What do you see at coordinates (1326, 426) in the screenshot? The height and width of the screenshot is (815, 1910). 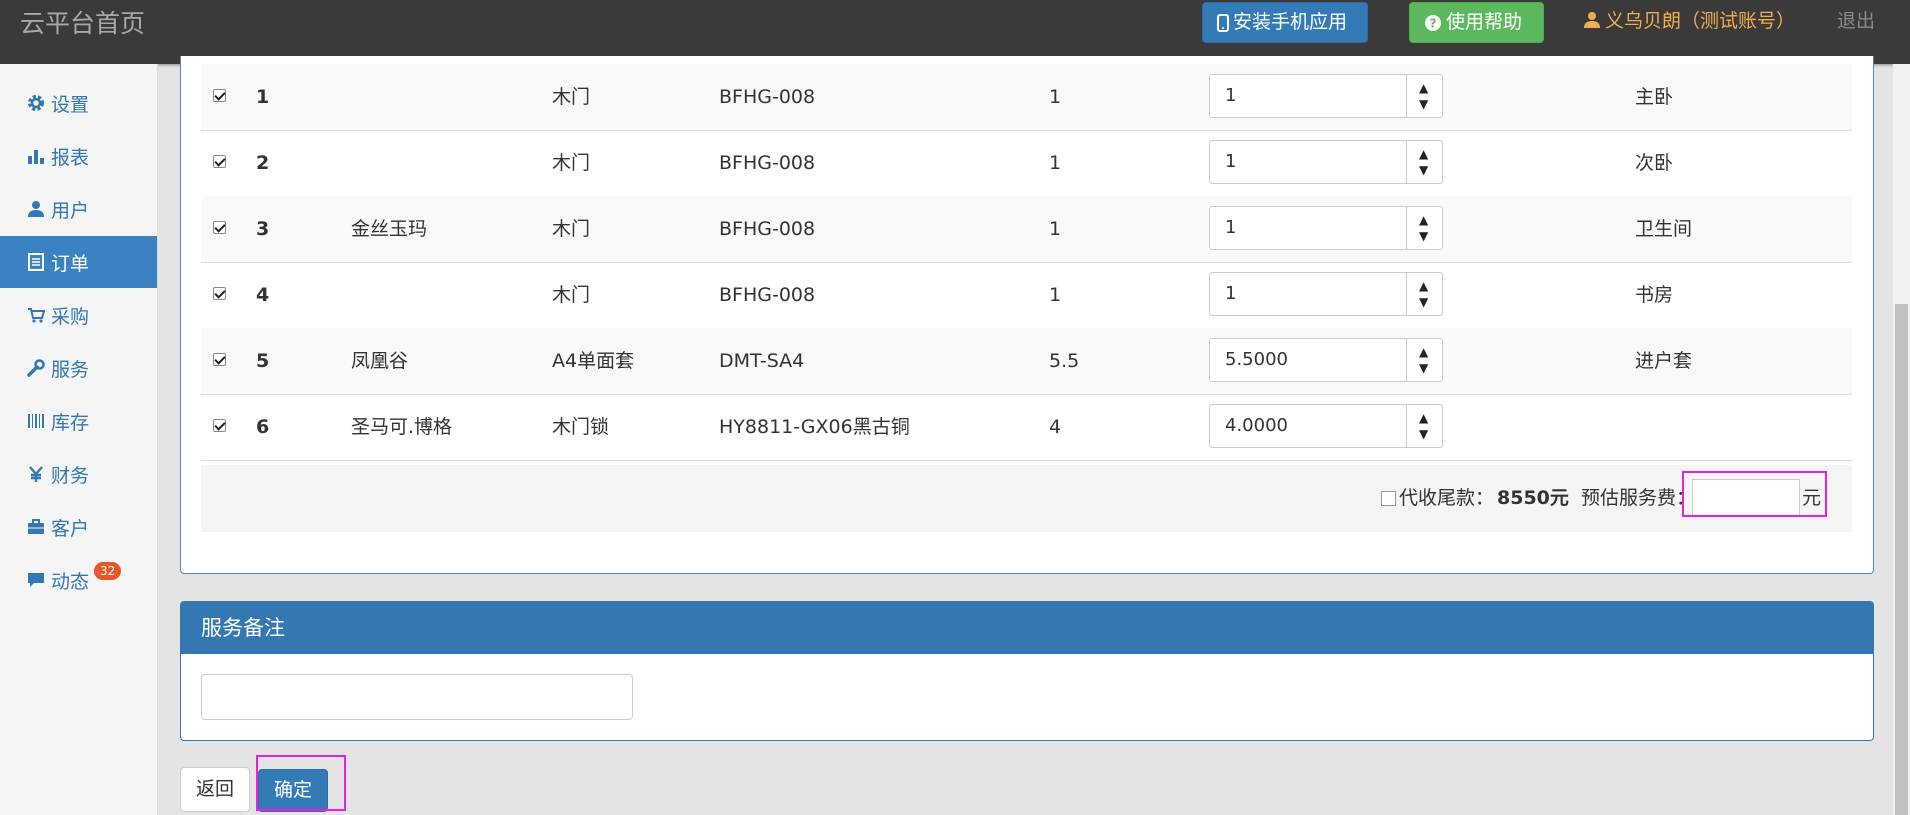 I see `service-quantity-stepper: 4.0000 ▲ ▼` at bounding box center [1326, 426].